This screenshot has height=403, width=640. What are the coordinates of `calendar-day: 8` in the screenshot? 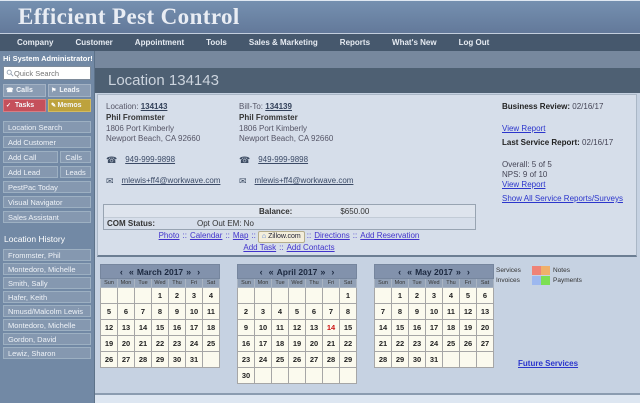 It's located at (400, 311).